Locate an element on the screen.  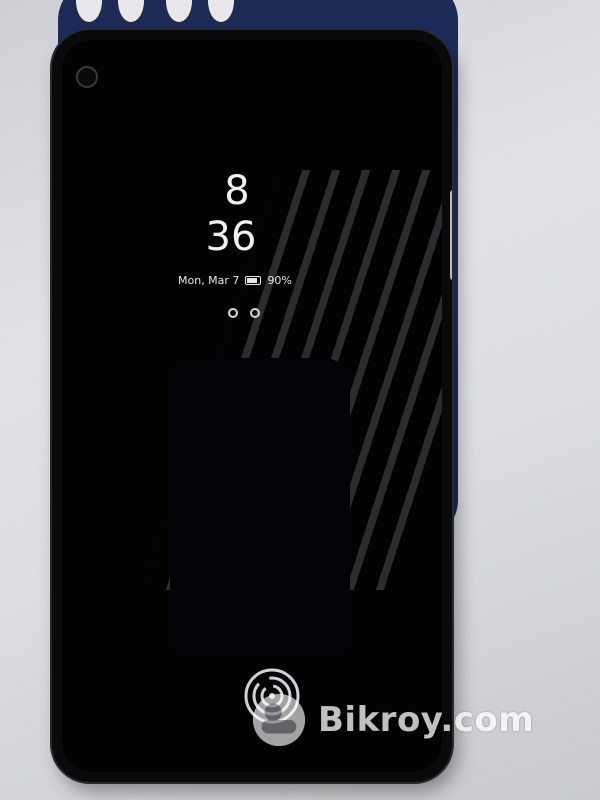
clock-minute: 36 is located at coordinates (231, 237).